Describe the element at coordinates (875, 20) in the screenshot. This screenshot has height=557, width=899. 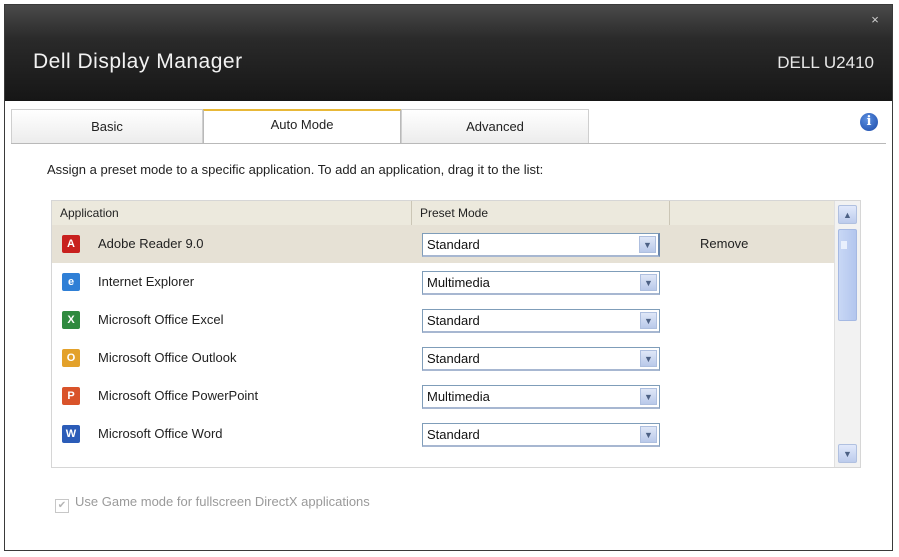
I see `close-icon: ×` at that location.